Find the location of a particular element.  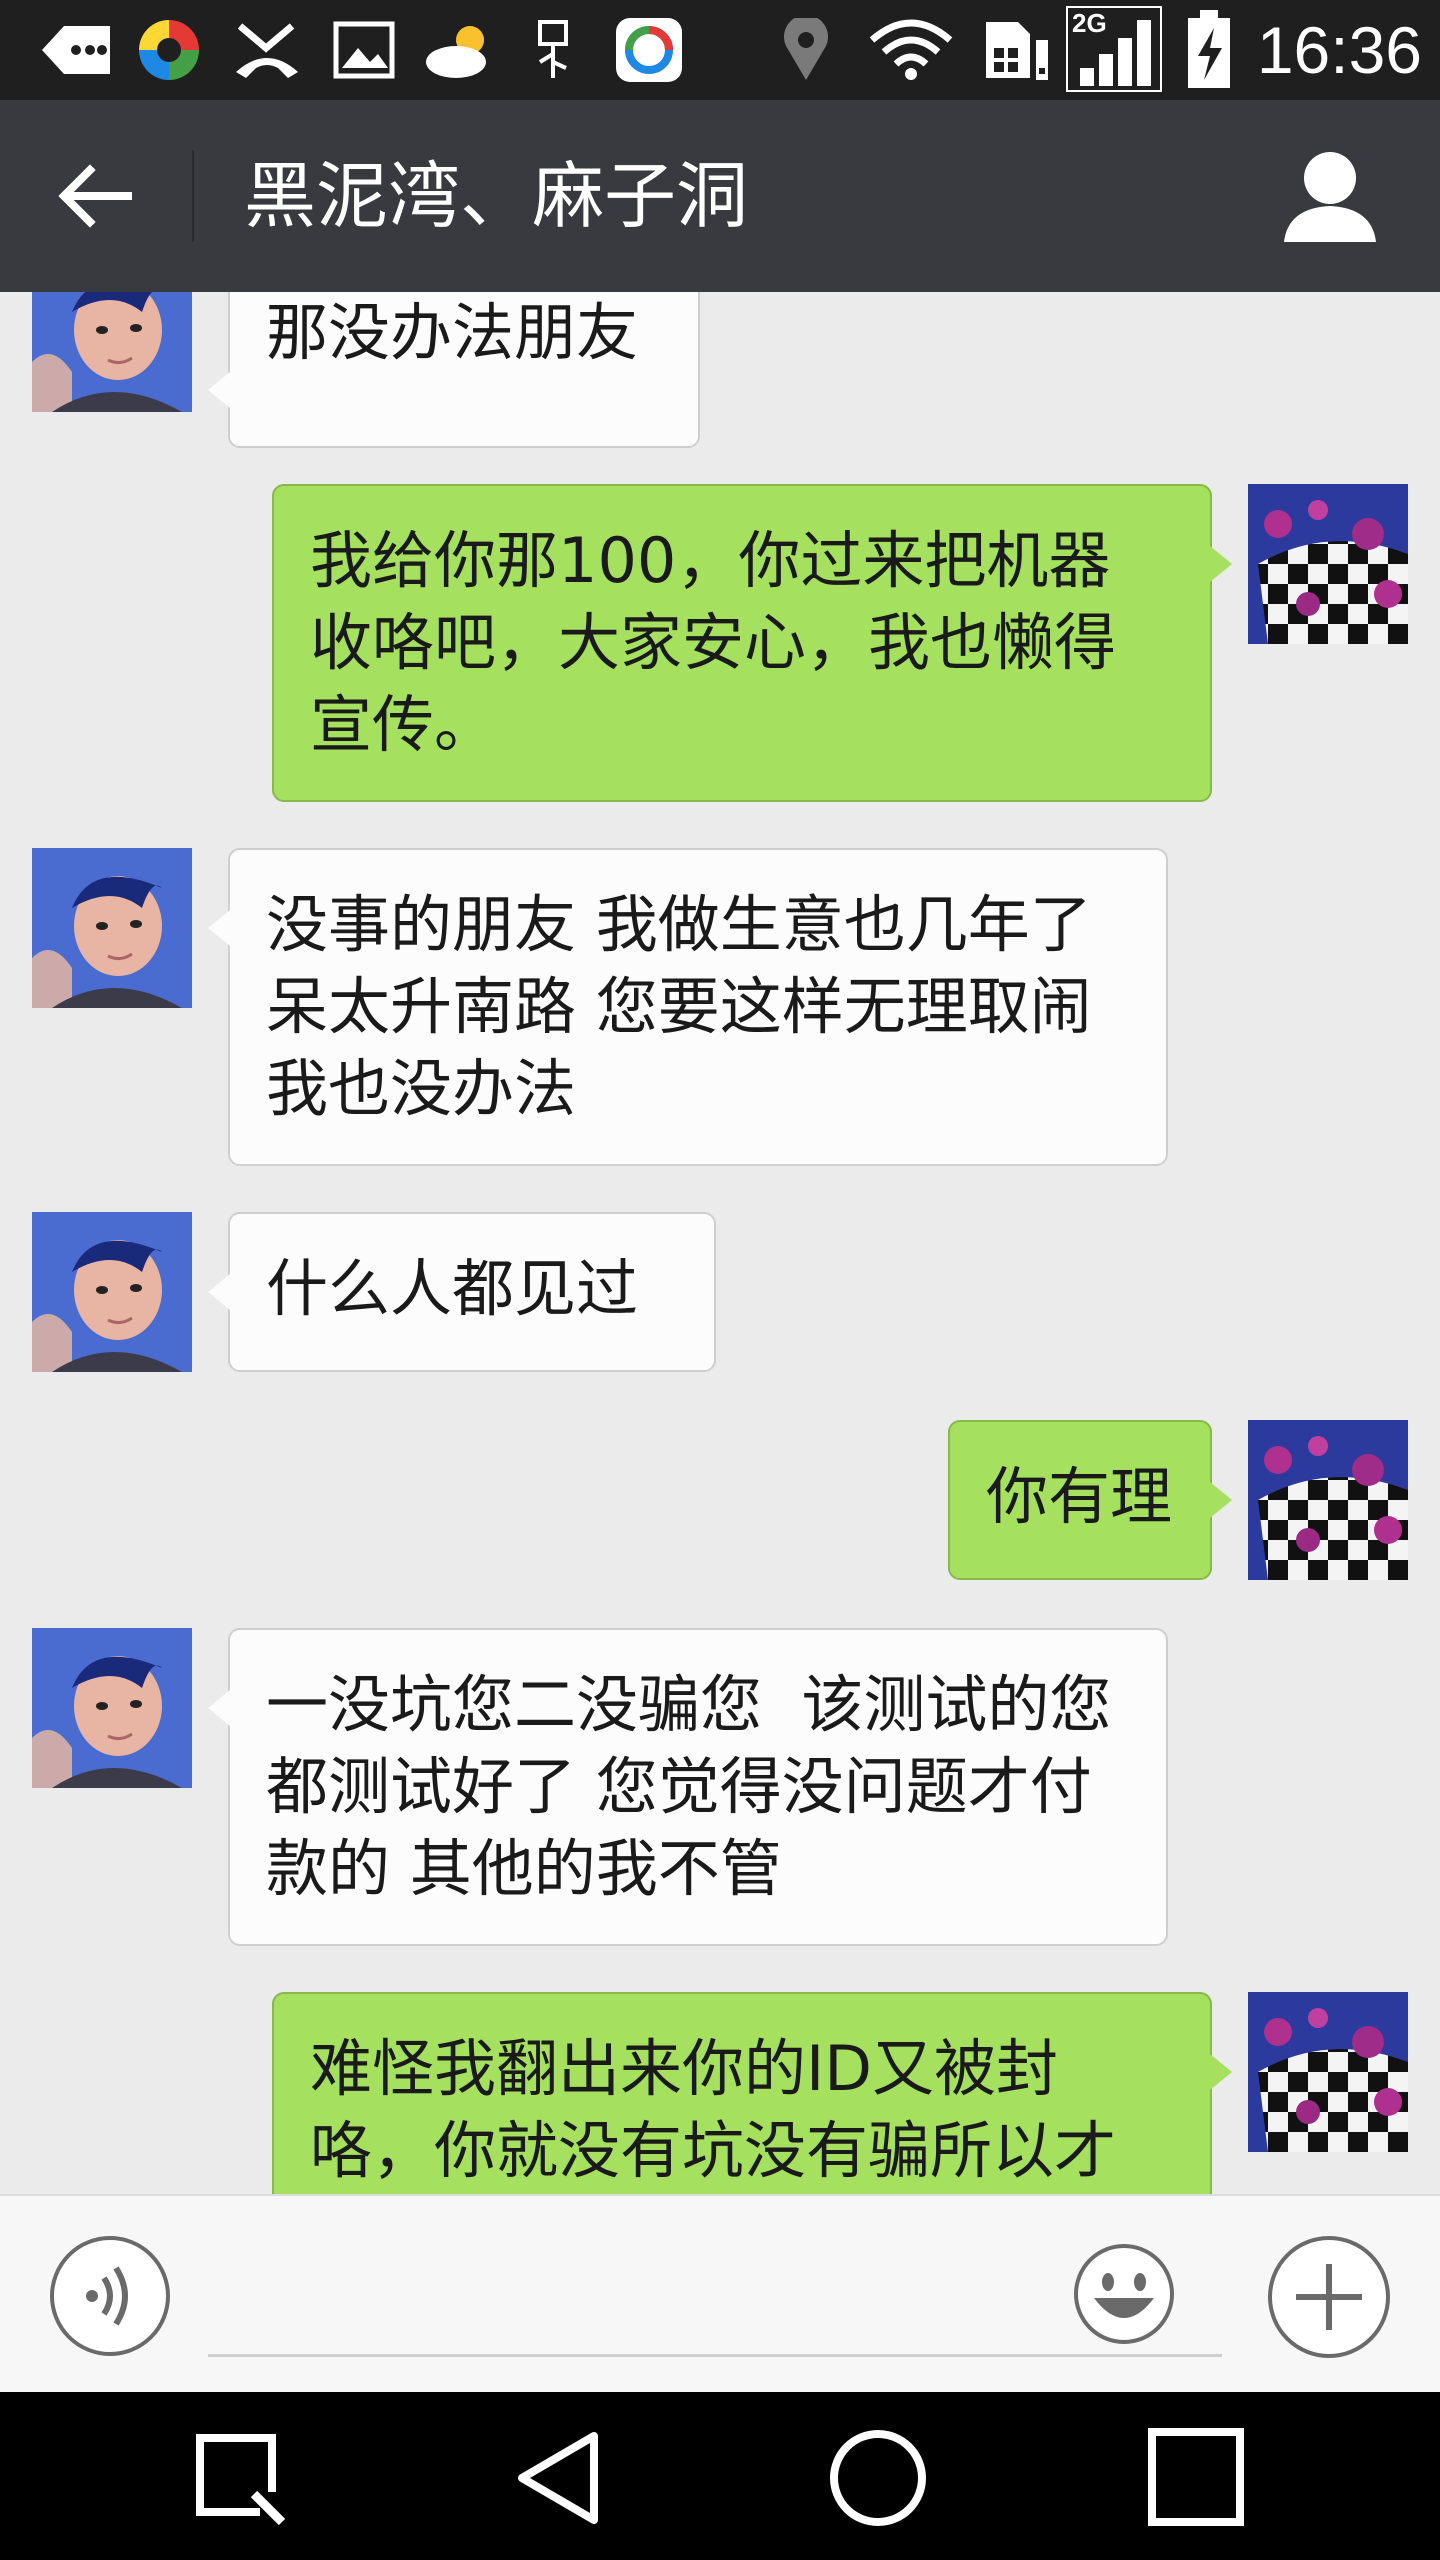

message-text: 一没坑您二没骗您 该测试的您 is located at coordinates (689, 1704).